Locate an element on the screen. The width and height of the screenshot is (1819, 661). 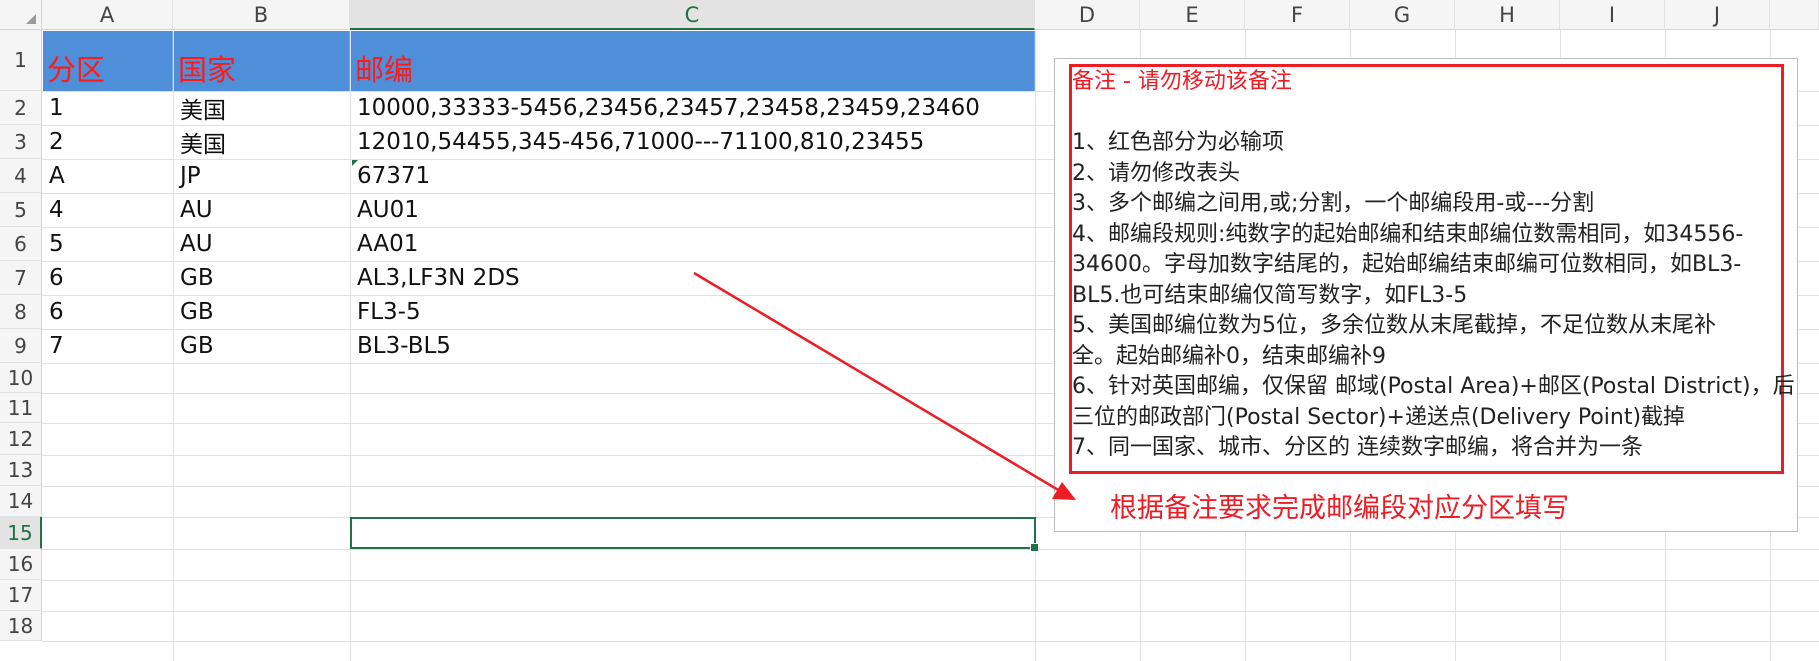
callout-text: 根据备注要求完成邮编段对应分区填写 is located at coordinates (1339, 508).